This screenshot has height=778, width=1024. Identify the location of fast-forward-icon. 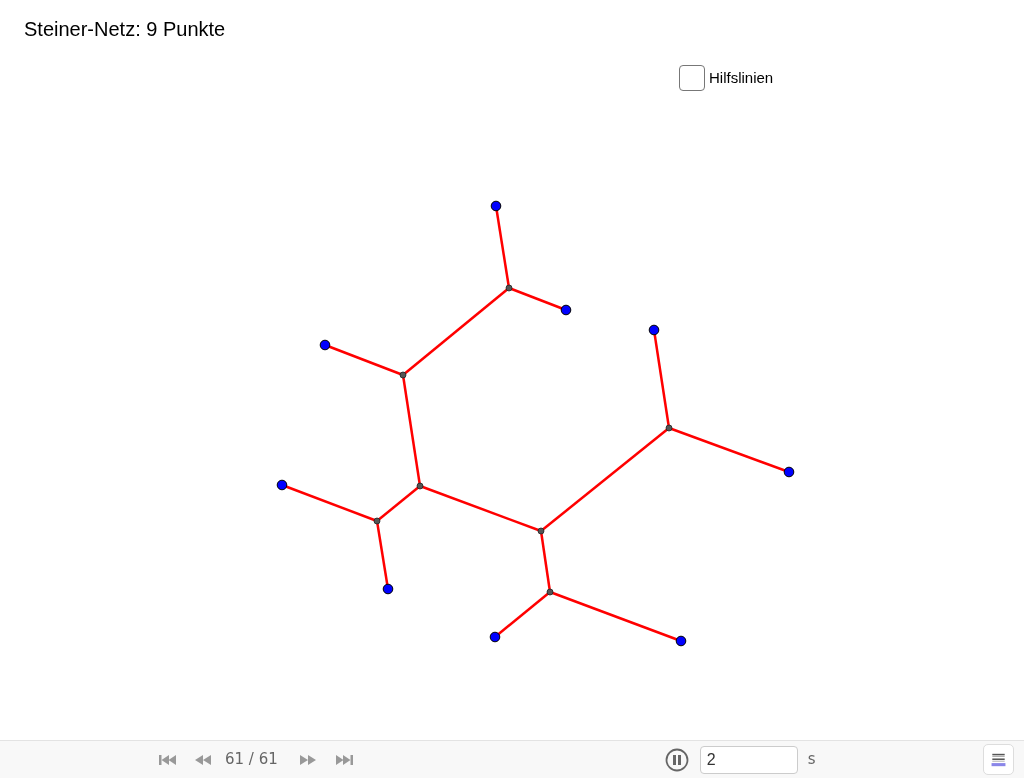
(307, 759).